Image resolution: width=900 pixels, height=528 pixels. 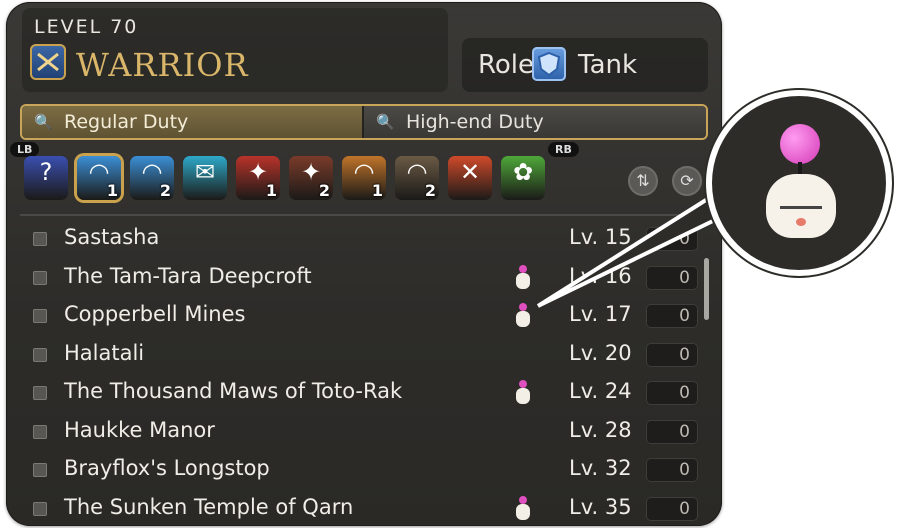 I want to click on category-dungeons-1-icon: ◠ 1, so click(x=99, y=178).